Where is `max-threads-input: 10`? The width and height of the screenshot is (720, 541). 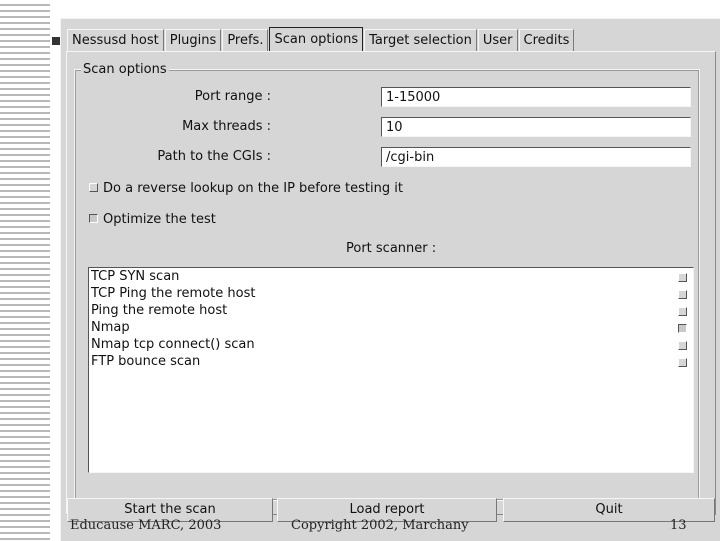
max-threads-input: 10 is located at coordinates (536, 127).